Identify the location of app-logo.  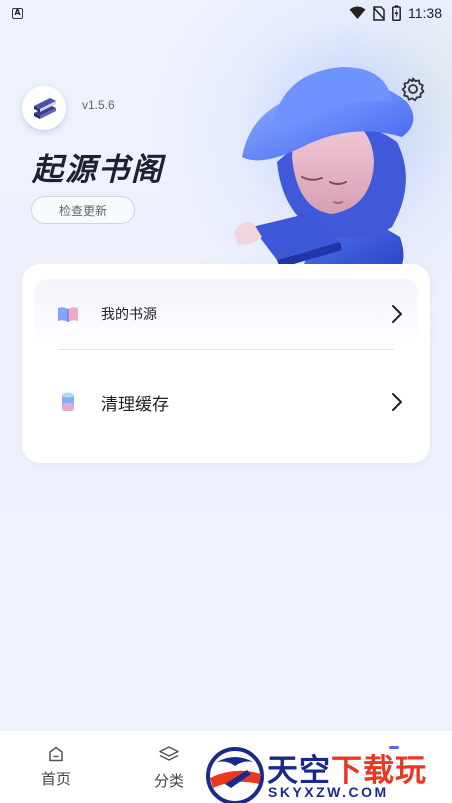
(44, 108).